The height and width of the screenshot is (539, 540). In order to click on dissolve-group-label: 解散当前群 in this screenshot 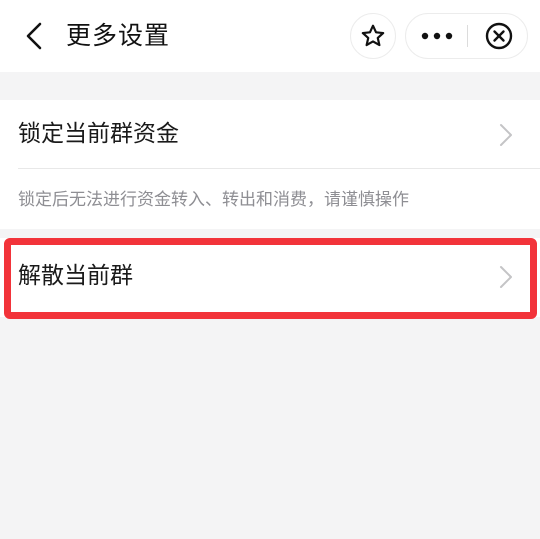, I will do `click(75, 276)`.